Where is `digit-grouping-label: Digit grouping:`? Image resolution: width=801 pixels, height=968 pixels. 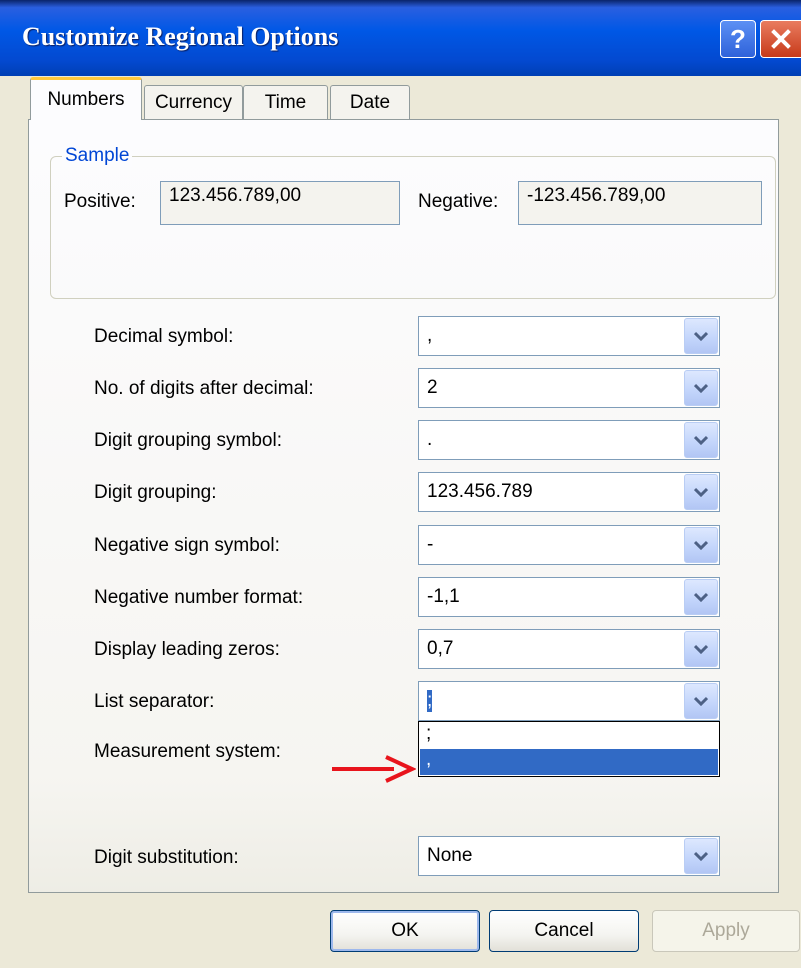 digit-grouping-label: Digit grouping: is located at coordinates (155, 492).